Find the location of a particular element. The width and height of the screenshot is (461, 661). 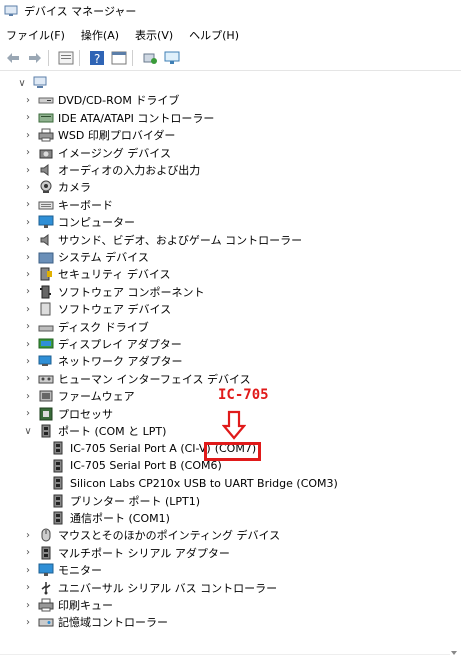

tree-item-label: IDE ATA/ATAPI コントローラー is located at coordinates (136, 118).